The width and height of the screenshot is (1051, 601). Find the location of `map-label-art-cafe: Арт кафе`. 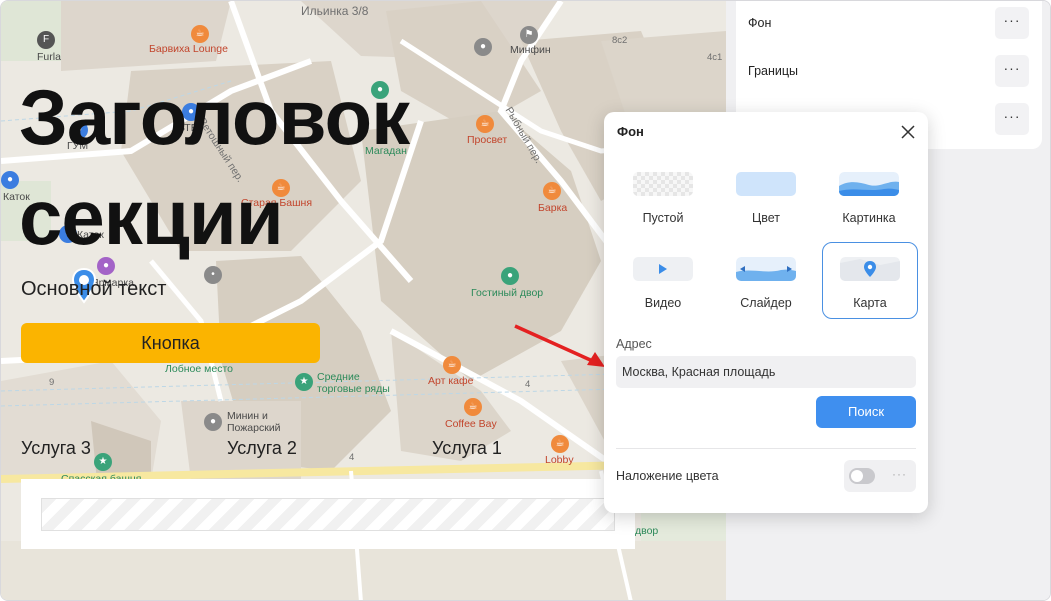

map-label-art-cafe: Арт кафе is located at coordinates (451, 381).